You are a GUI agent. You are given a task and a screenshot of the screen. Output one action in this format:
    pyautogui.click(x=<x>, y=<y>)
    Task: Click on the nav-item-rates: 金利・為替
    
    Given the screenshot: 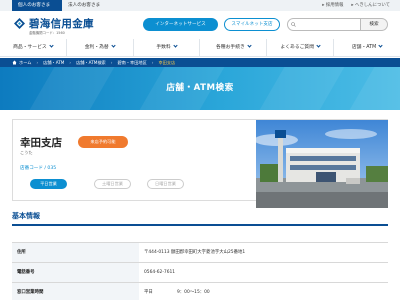 What is the action you would take?
    pyautogui.click(x=100, y=47)
    